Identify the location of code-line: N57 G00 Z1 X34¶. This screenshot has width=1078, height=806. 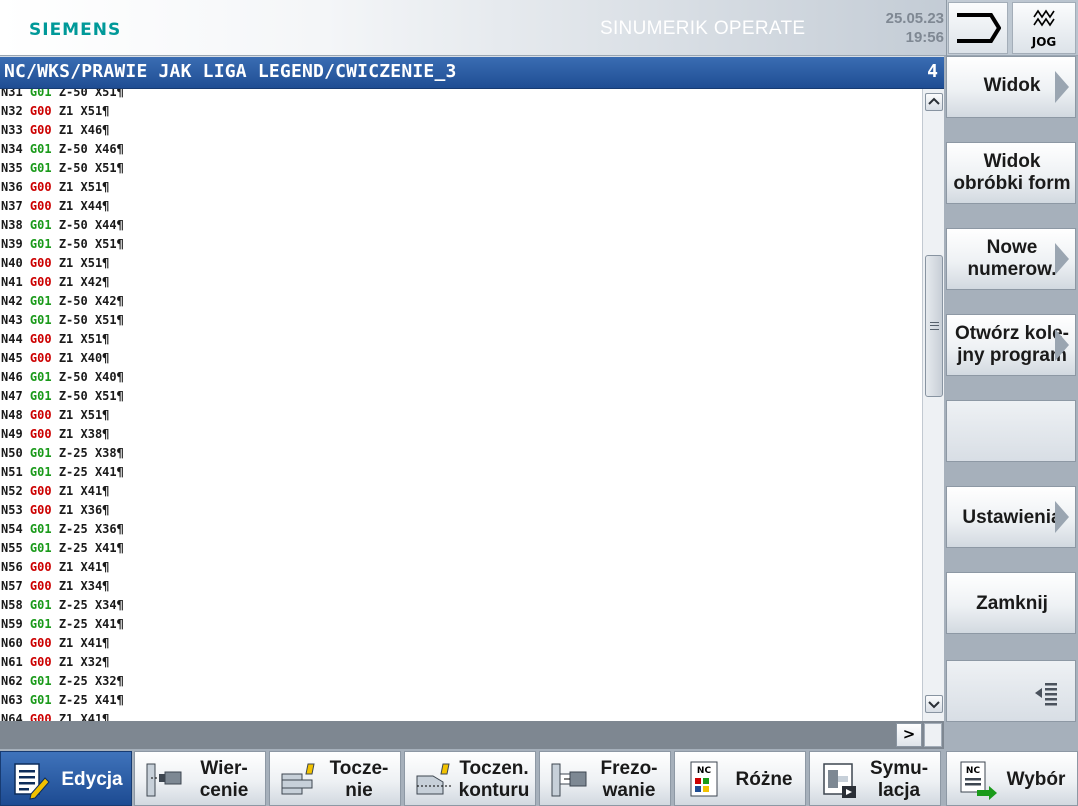
(460, 586).